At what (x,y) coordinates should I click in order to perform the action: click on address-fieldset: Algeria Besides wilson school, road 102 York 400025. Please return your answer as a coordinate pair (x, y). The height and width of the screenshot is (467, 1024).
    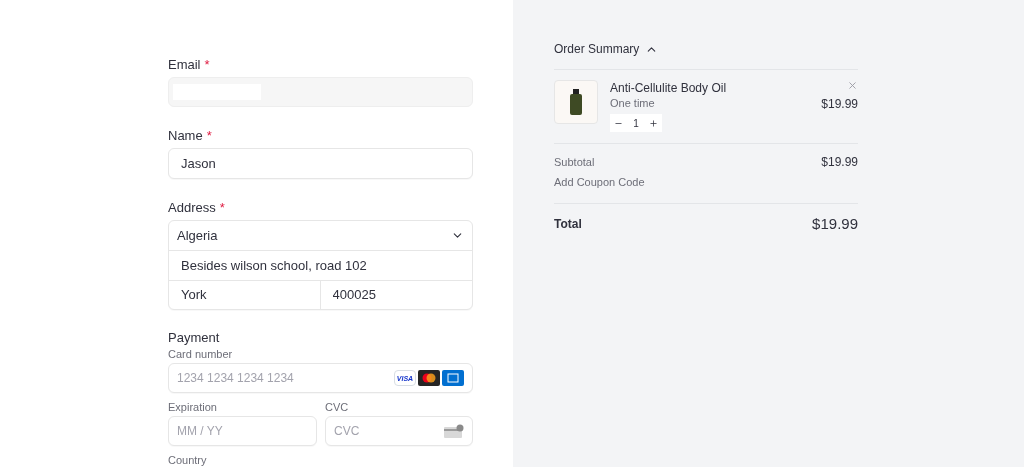
    Looking at the image, I should click on (320, 265).